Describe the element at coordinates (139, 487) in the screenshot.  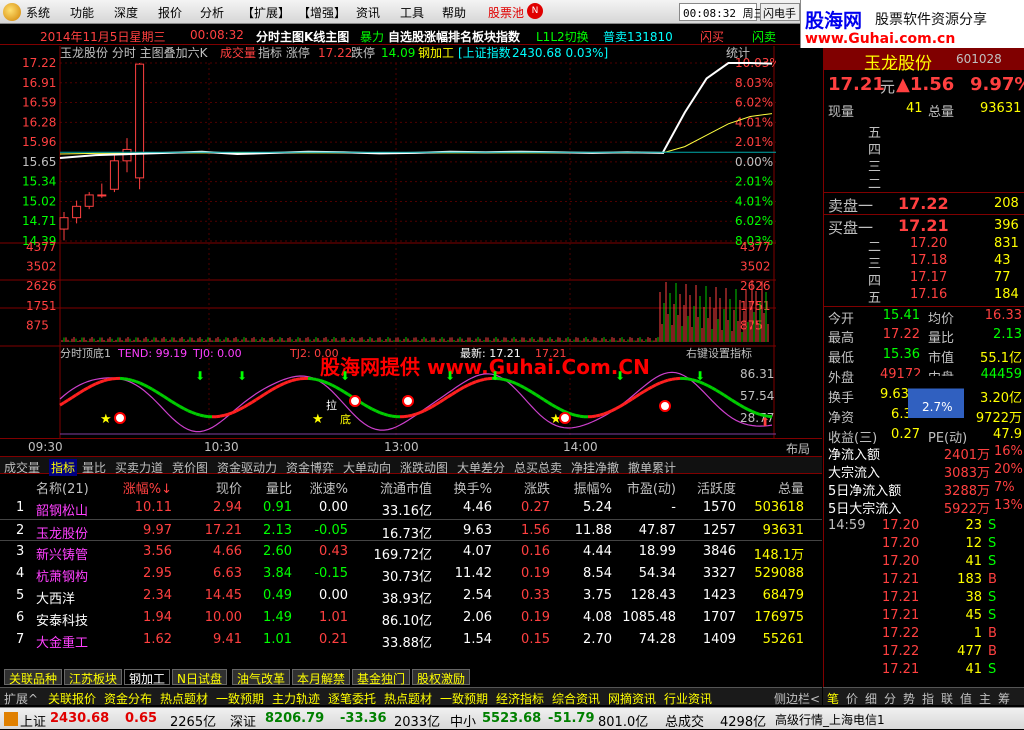
I see `table-header-cell: 涨幅%↓` at that location.